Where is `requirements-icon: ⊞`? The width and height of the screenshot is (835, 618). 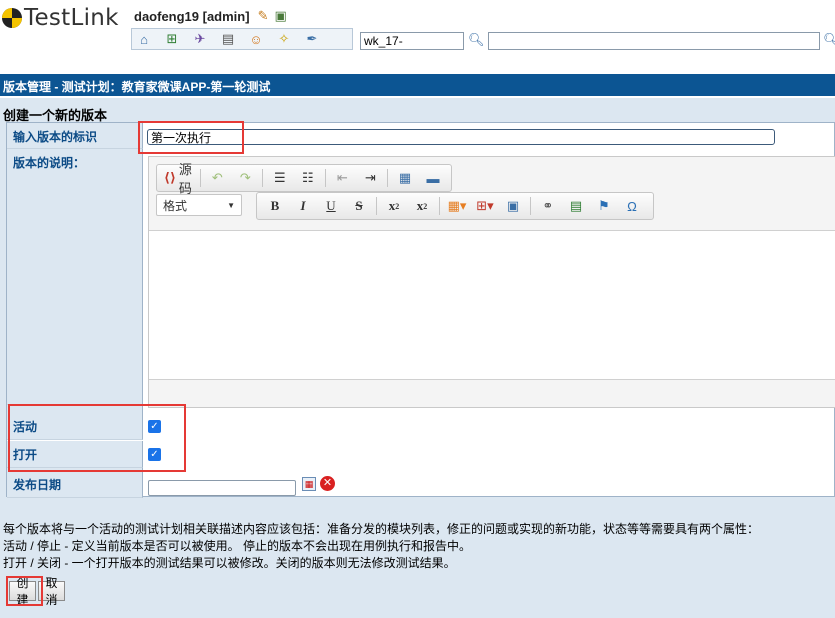 requirements-icon: ⊞ is located at coordinates (172, 39).